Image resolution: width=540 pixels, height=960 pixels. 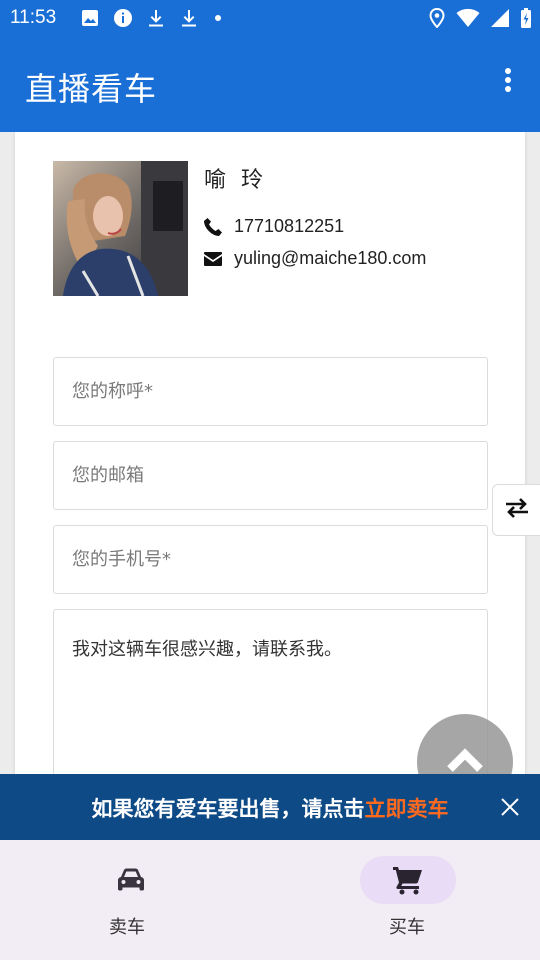 What do you see at coordinates (218, 18) in the screenshot?
I see `dot-icon` at bounding box center [218, 18].